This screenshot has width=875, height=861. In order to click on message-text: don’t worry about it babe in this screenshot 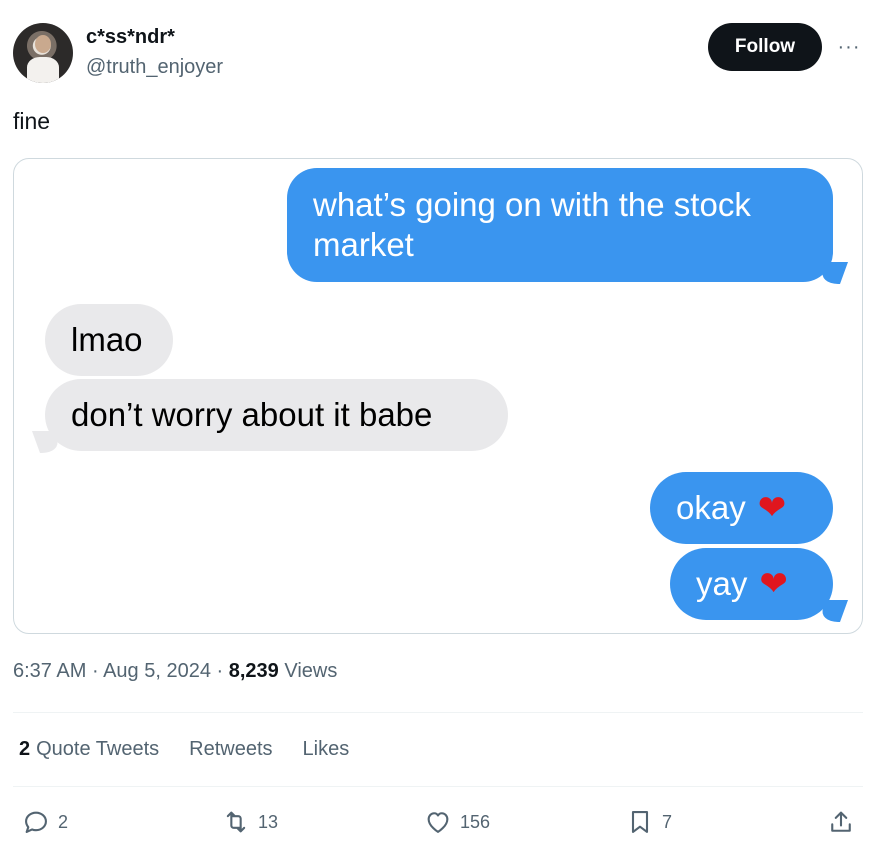, I will do `click(252, 414)`.